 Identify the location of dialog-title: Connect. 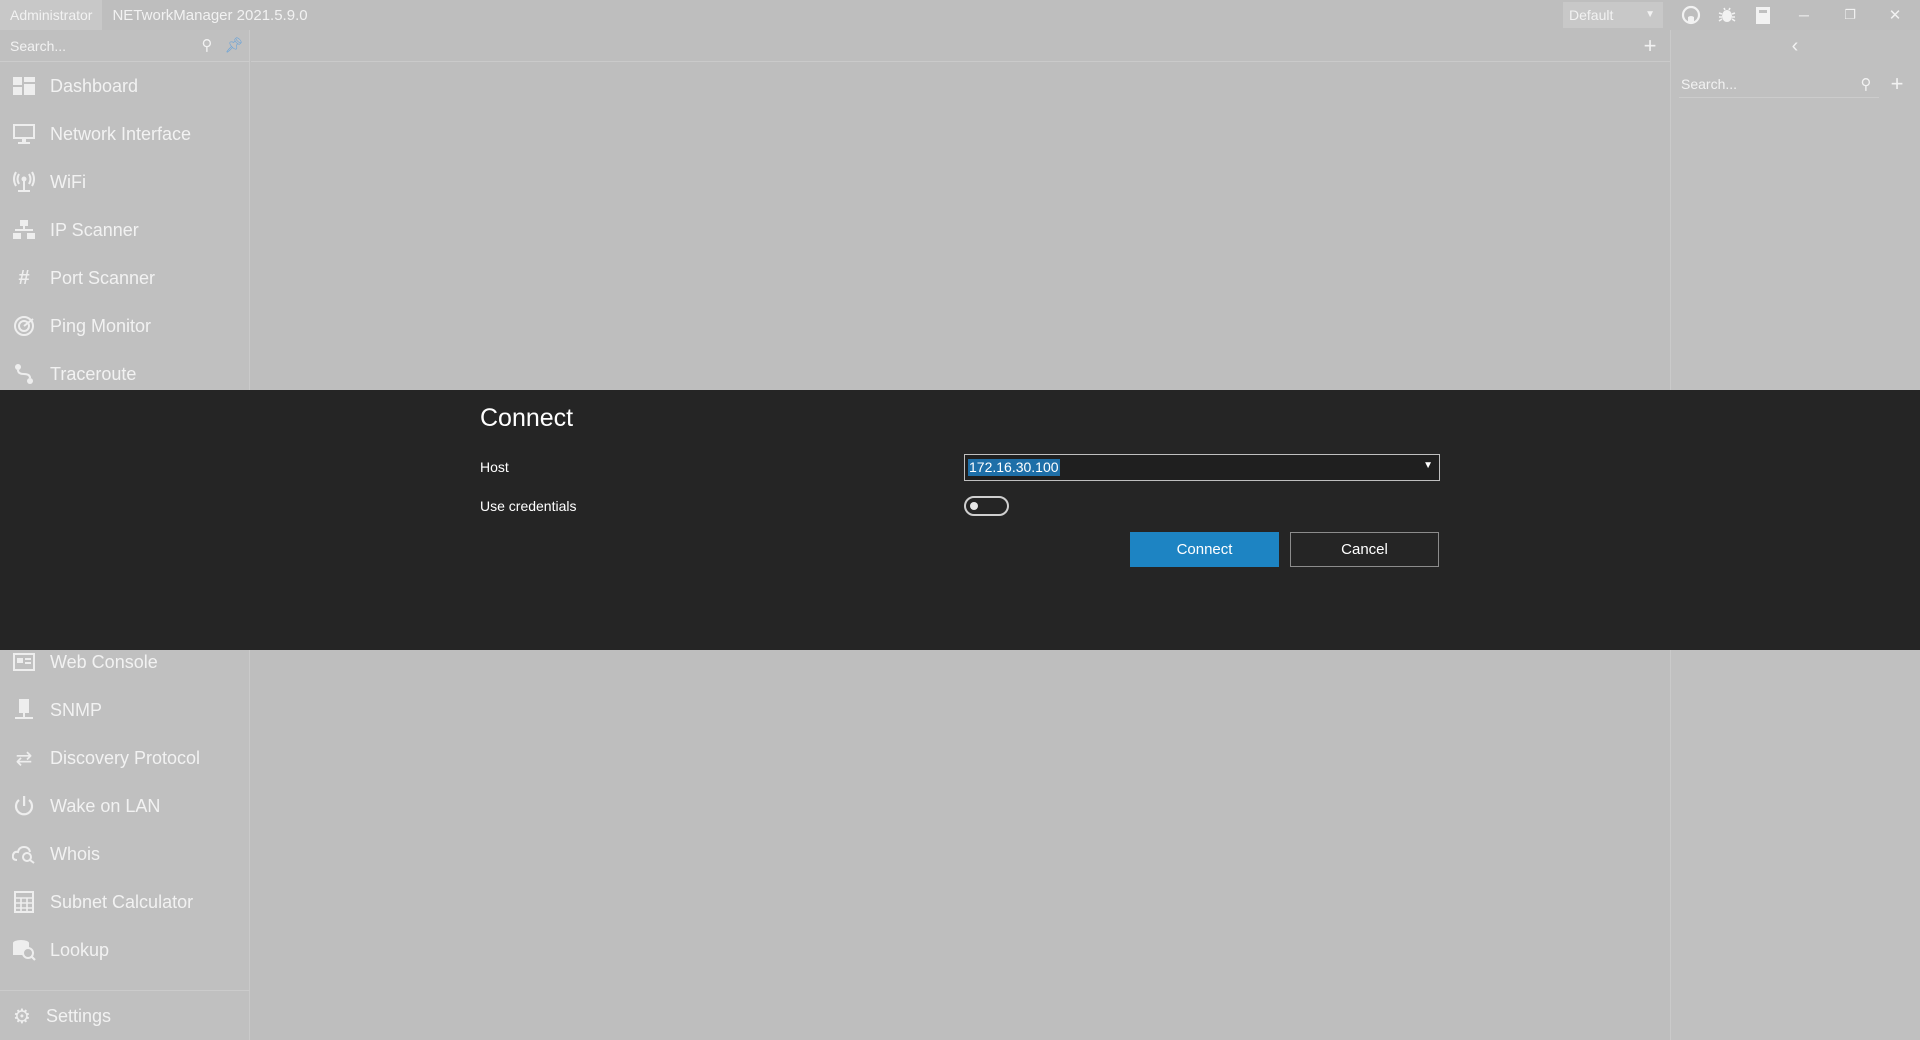
(527, 418).